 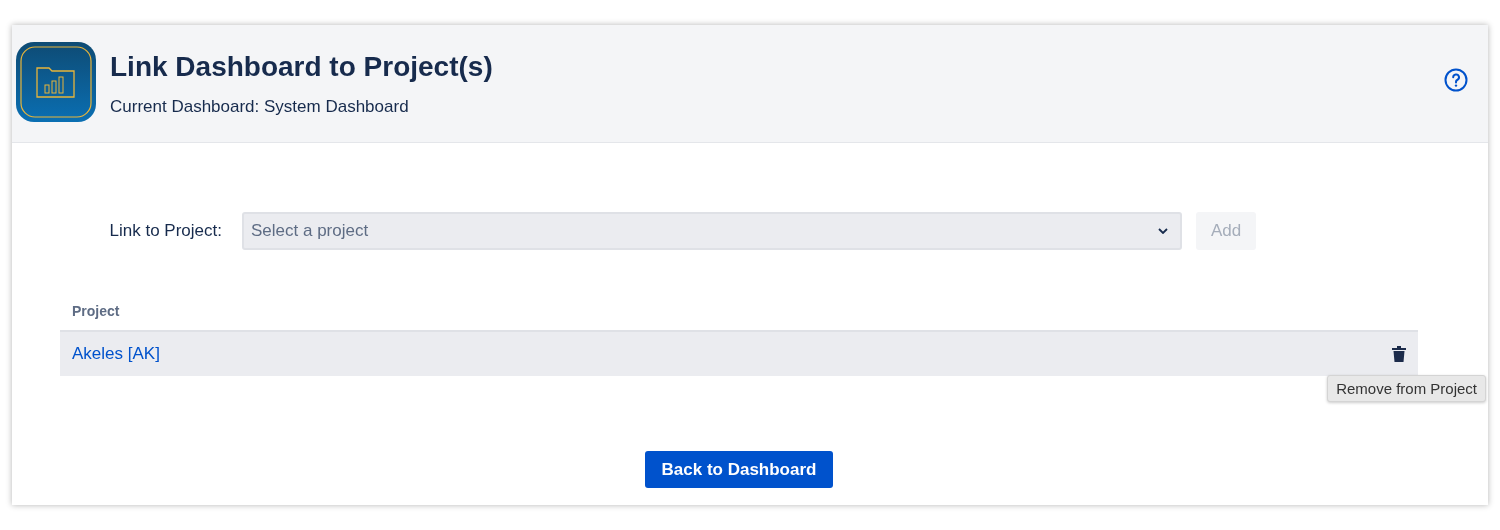 I want to click on page-title: Link Dashboard to Project(s), so click(x=302, y=66).